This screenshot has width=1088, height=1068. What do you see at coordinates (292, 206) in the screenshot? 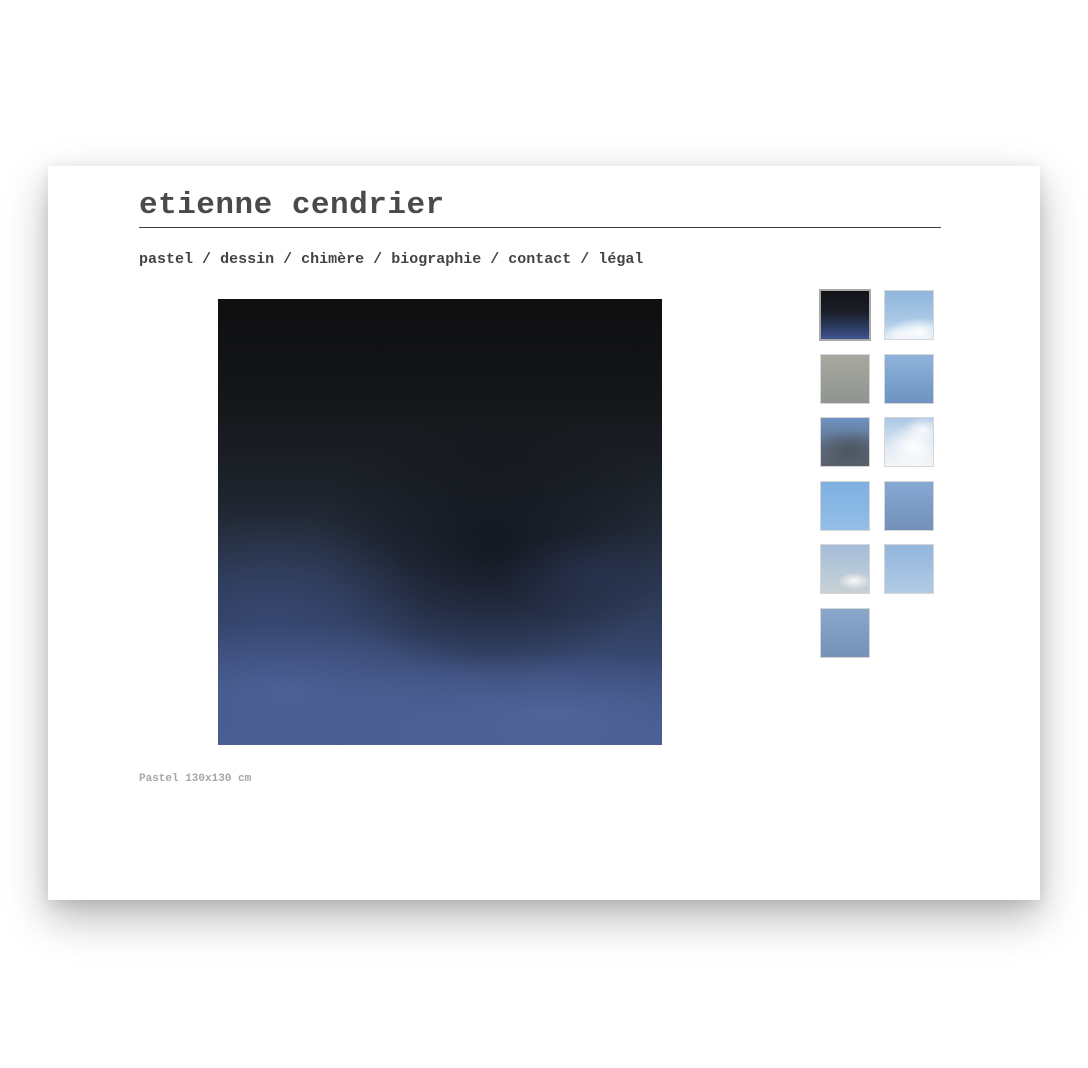
I see `site-title: etienne cendrier` at bounding box center [292, 206].